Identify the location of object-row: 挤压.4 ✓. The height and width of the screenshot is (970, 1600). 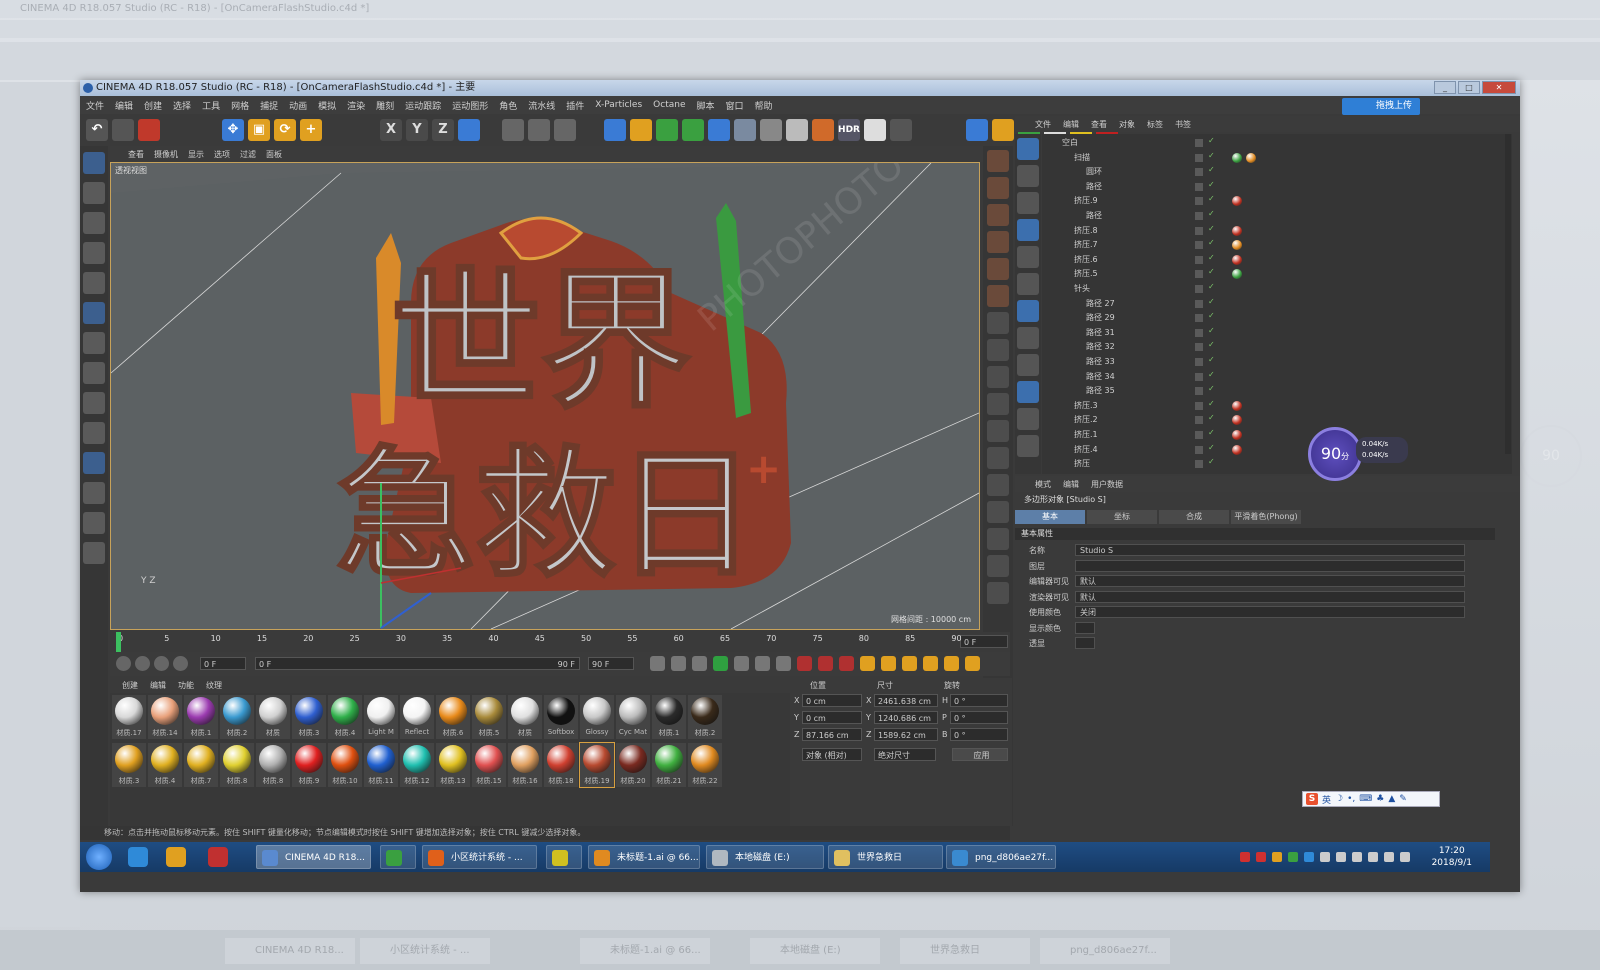
(1277, 450).